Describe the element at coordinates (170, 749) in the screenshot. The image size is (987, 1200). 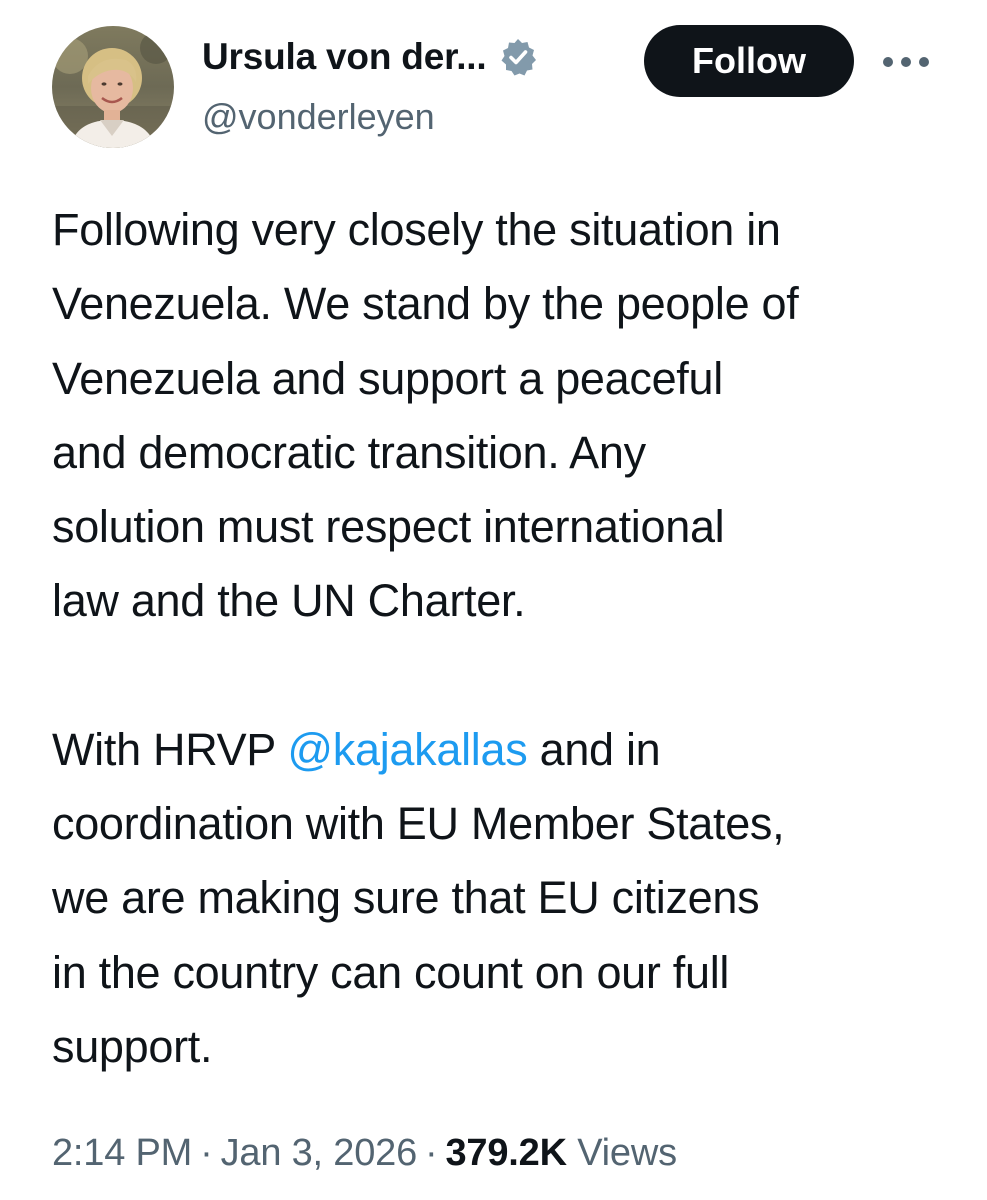
I see `tweet-text-prefix: With HRVP` at that location.